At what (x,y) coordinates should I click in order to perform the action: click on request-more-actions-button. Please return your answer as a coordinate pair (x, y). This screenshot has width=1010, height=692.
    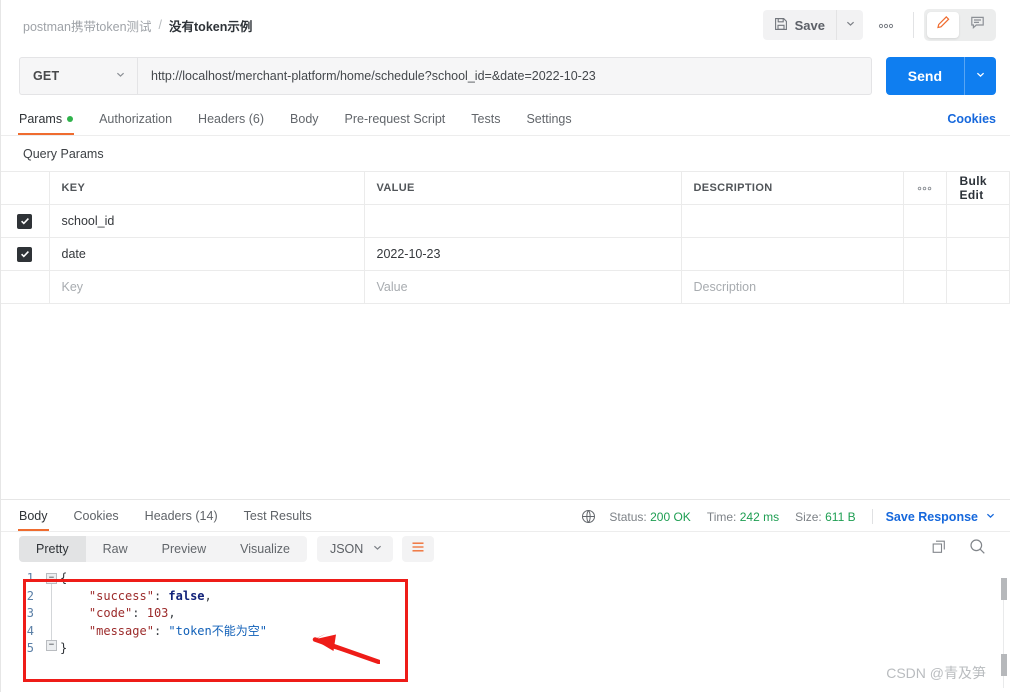
    Looking at the image, I should click on (886, 25).